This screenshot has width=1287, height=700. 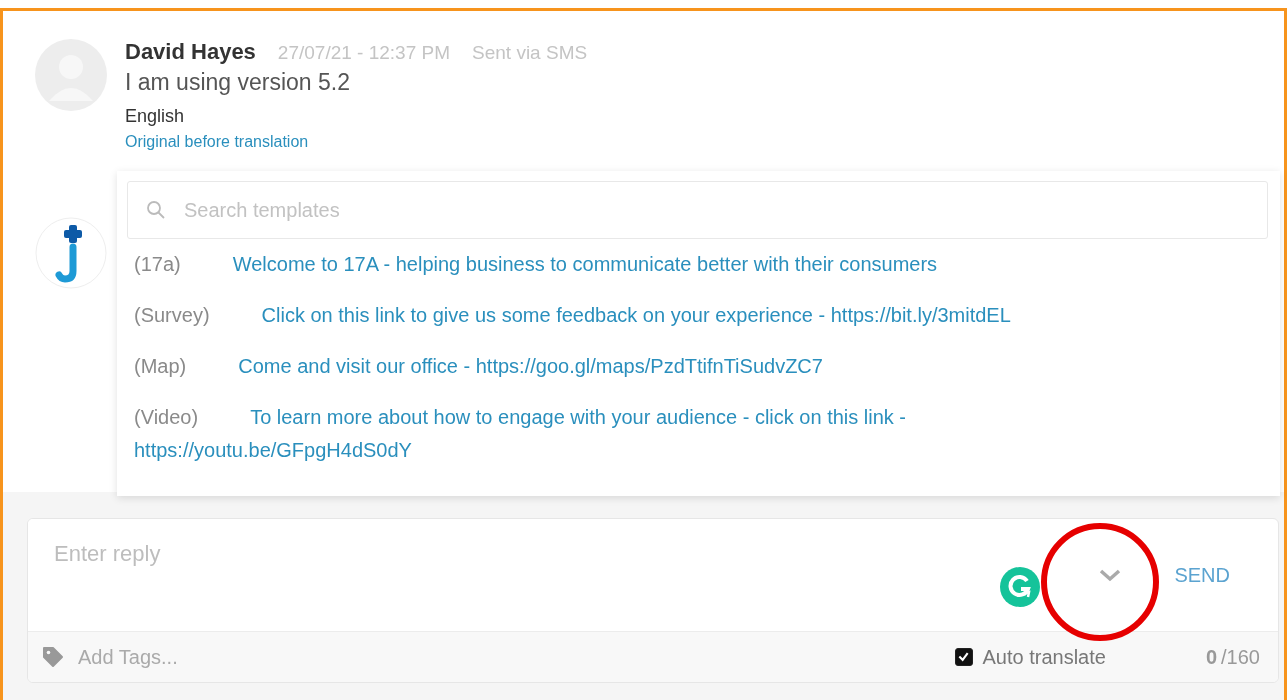 What do you see at coordinates (71, 253) in the screenshot?
I see `logo-icon` at bounding box center [71, 253].